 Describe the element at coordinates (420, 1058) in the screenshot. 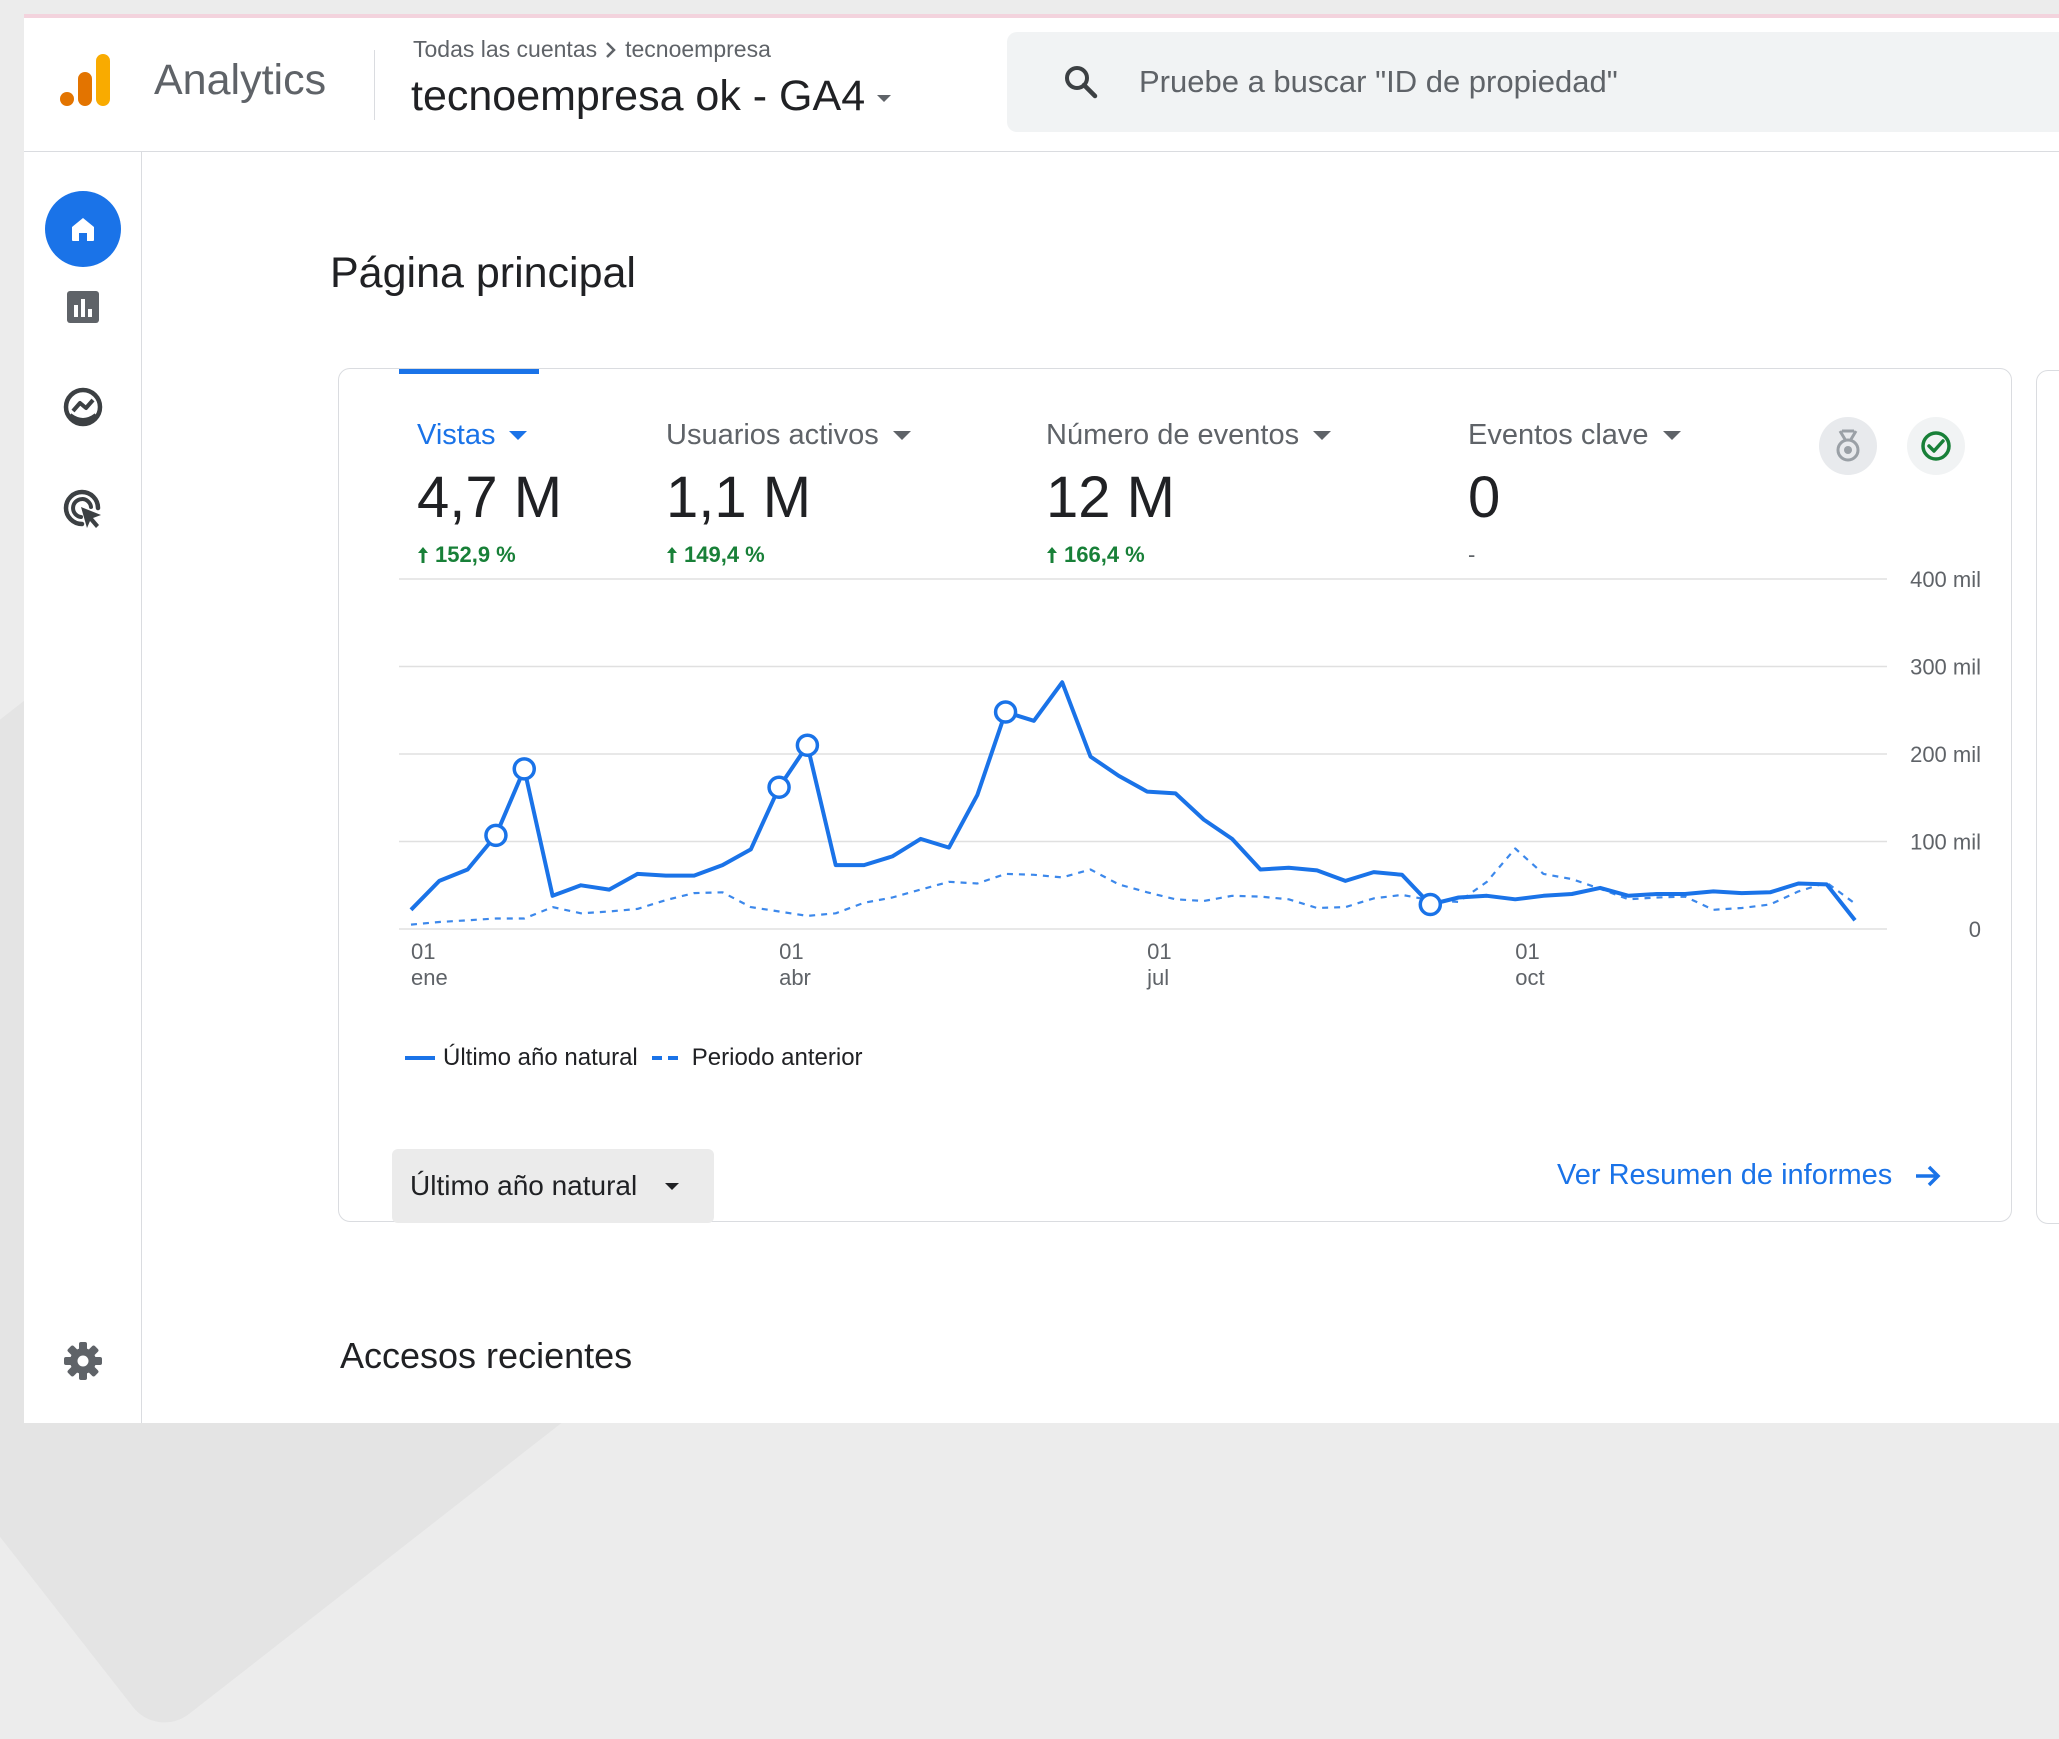

I see `legend-solid-swatch` at that location.